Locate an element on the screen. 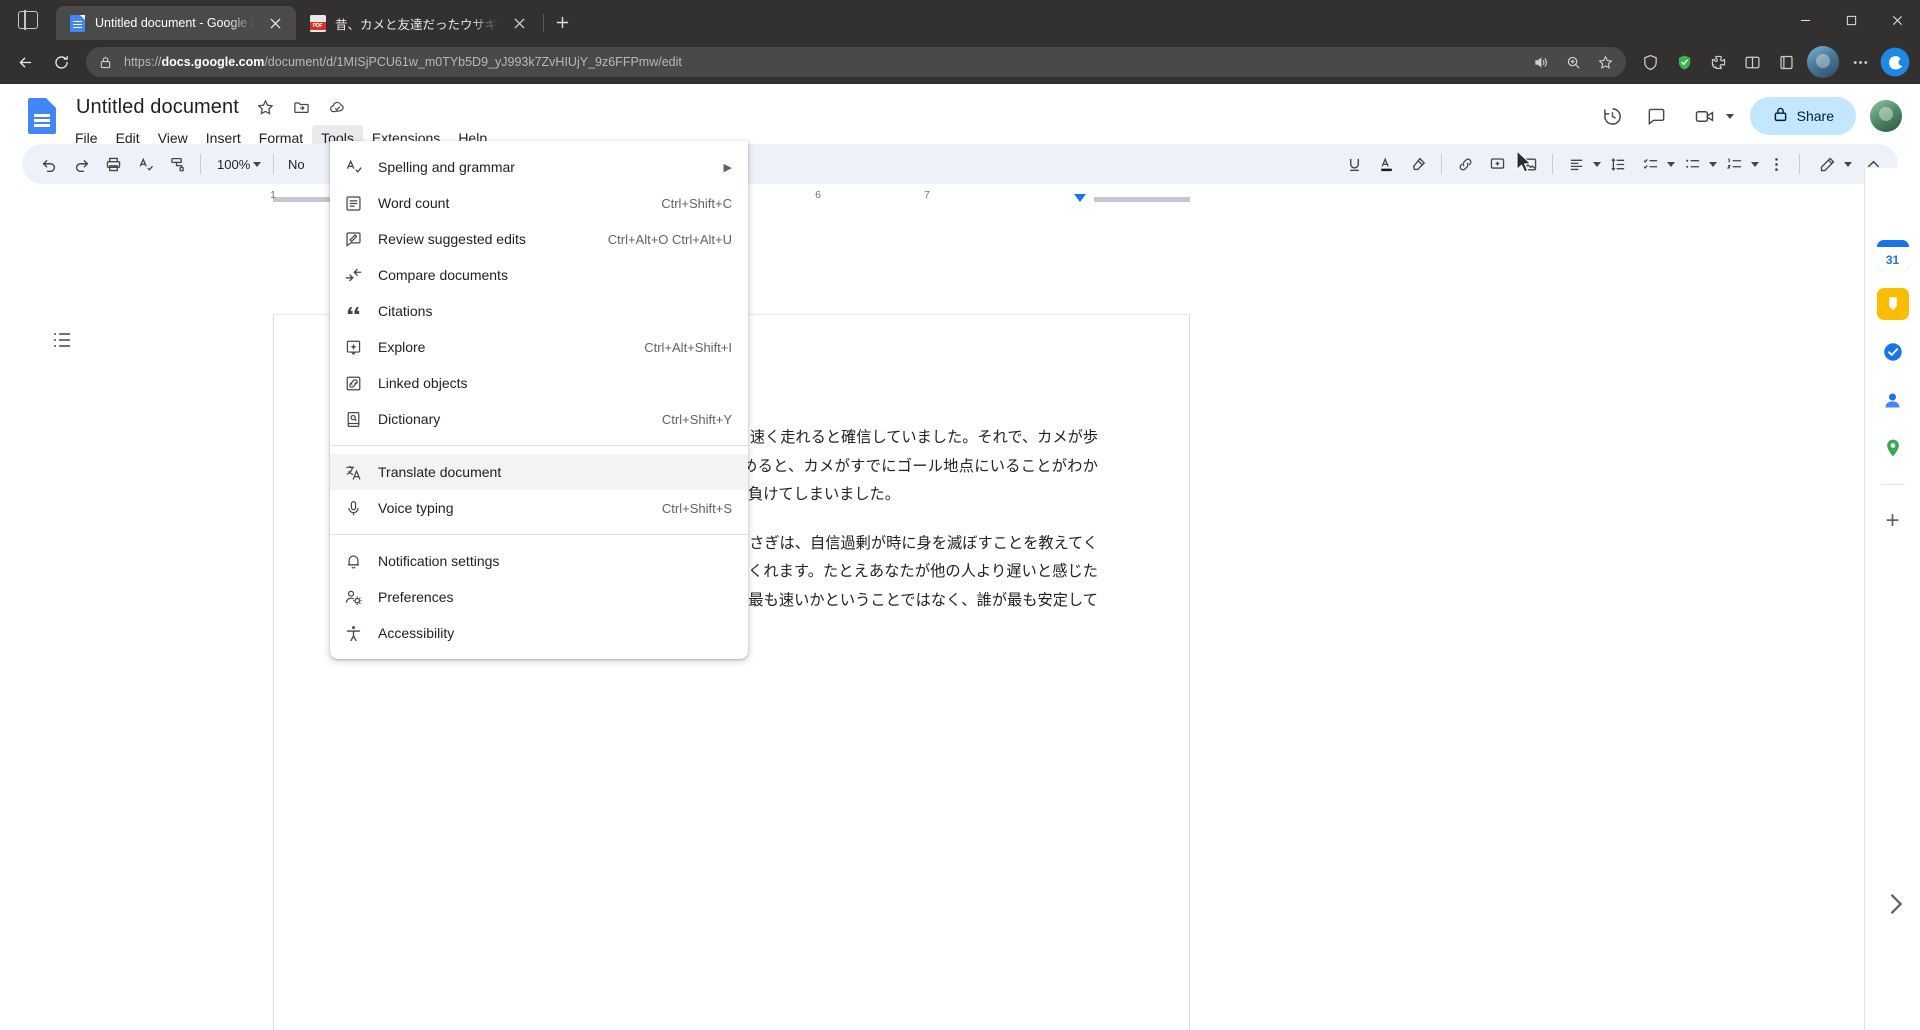  text-color-icon is located at coordinates (1386, 164).